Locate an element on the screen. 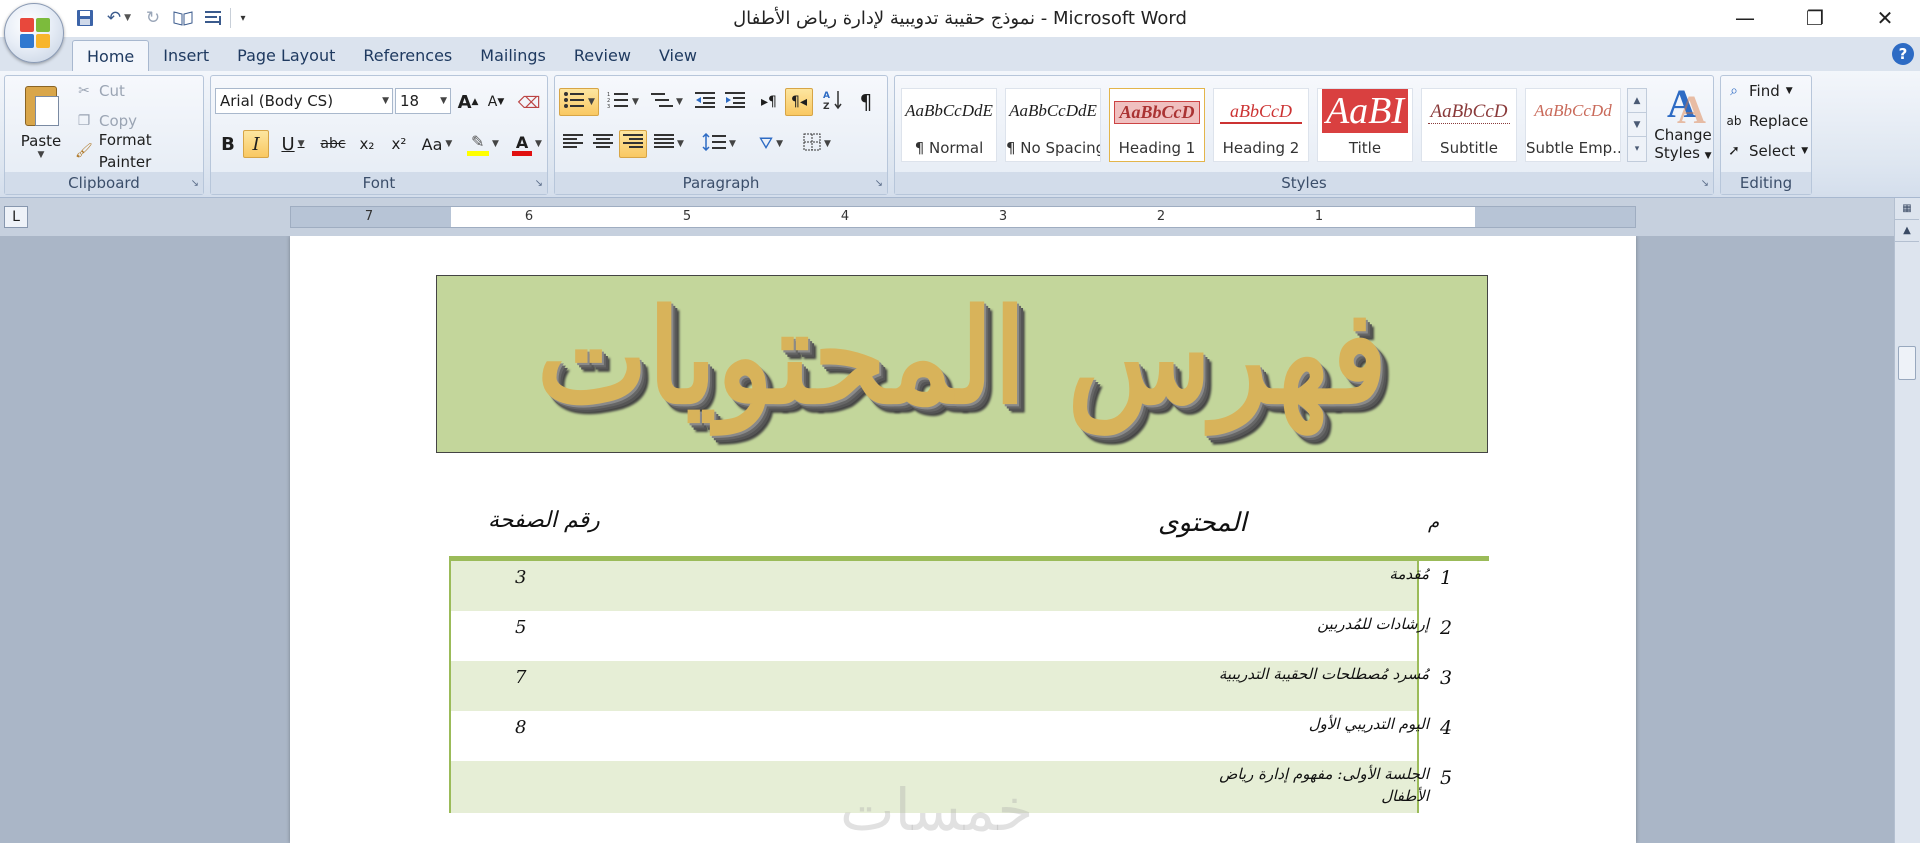 The image size is (1920, 843). tab-selector: L is located at coordinates (16, 217).